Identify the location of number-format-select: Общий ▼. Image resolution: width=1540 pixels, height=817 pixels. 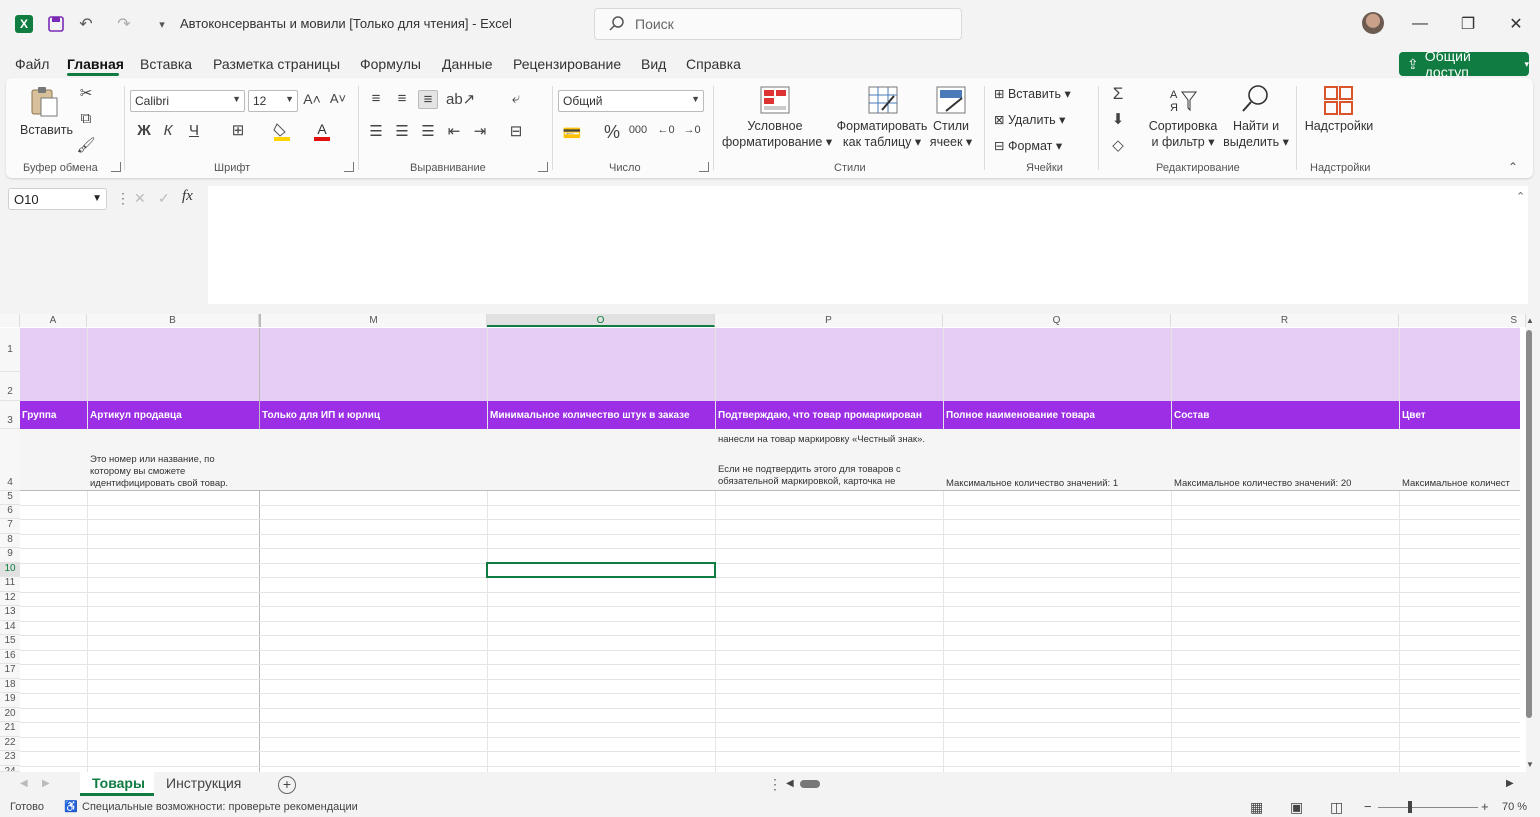
(631, 101).